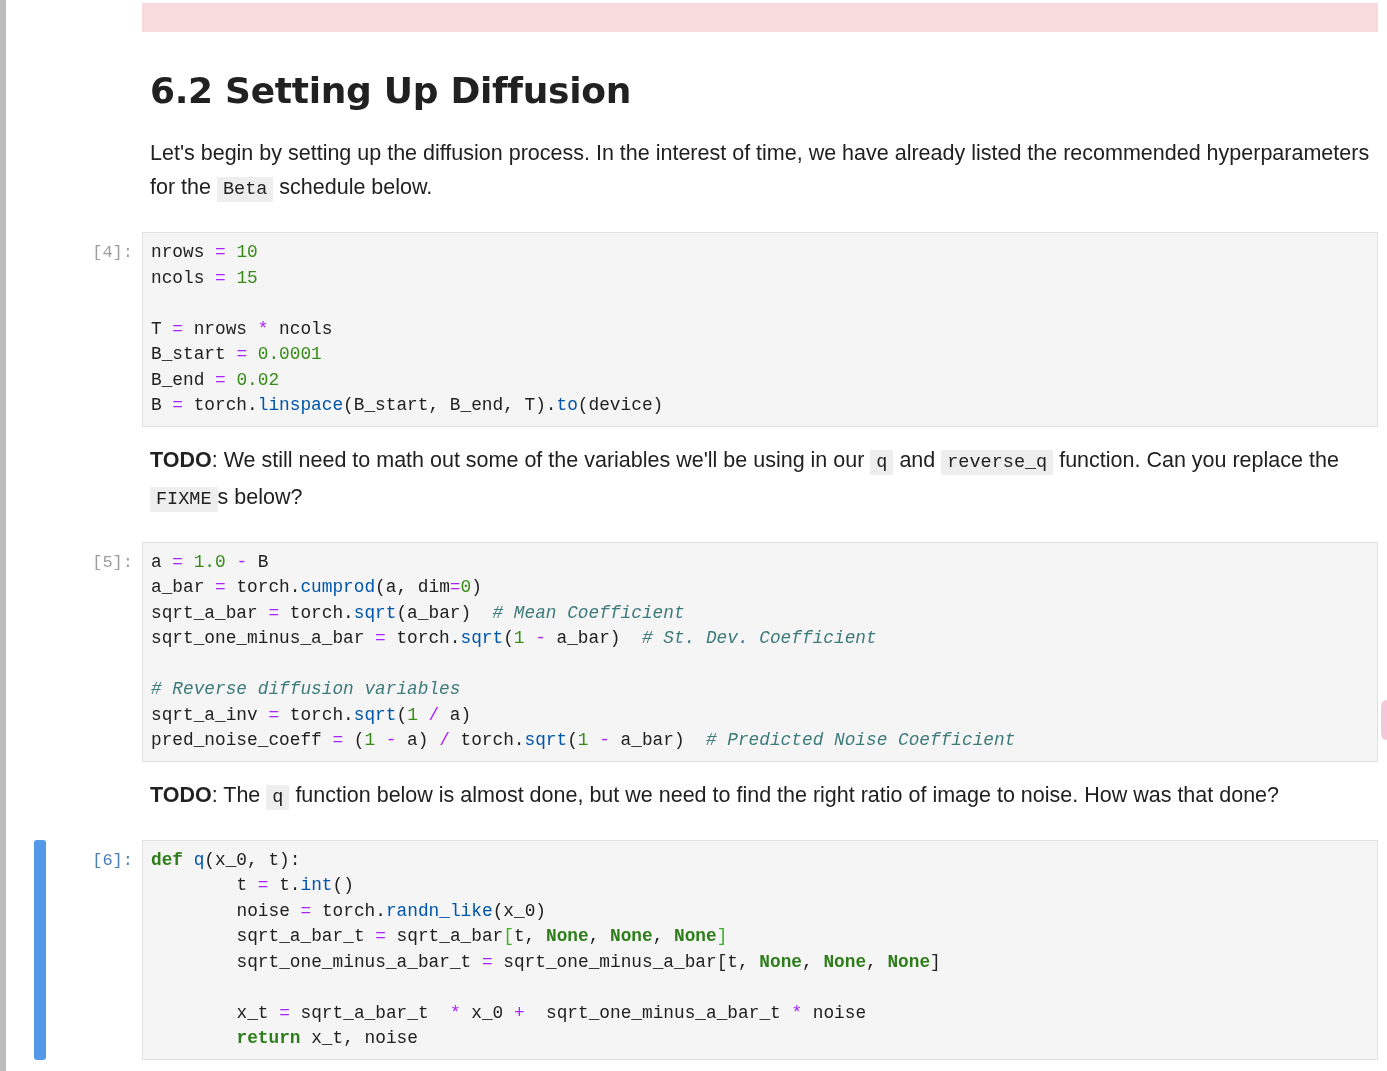 The width and height of the screenshot is (1387, 1071). I want to click on code-line: a_bar = torch.cumprod(a, dim=0), so click(316, 587).